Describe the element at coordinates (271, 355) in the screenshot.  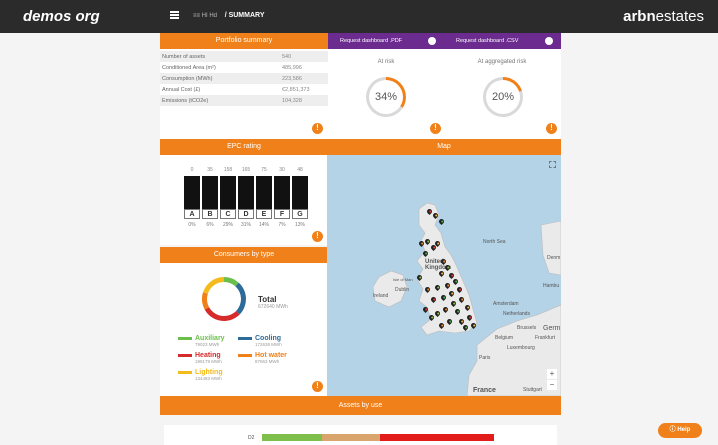
I see `legend-name: Hot water` at that location.